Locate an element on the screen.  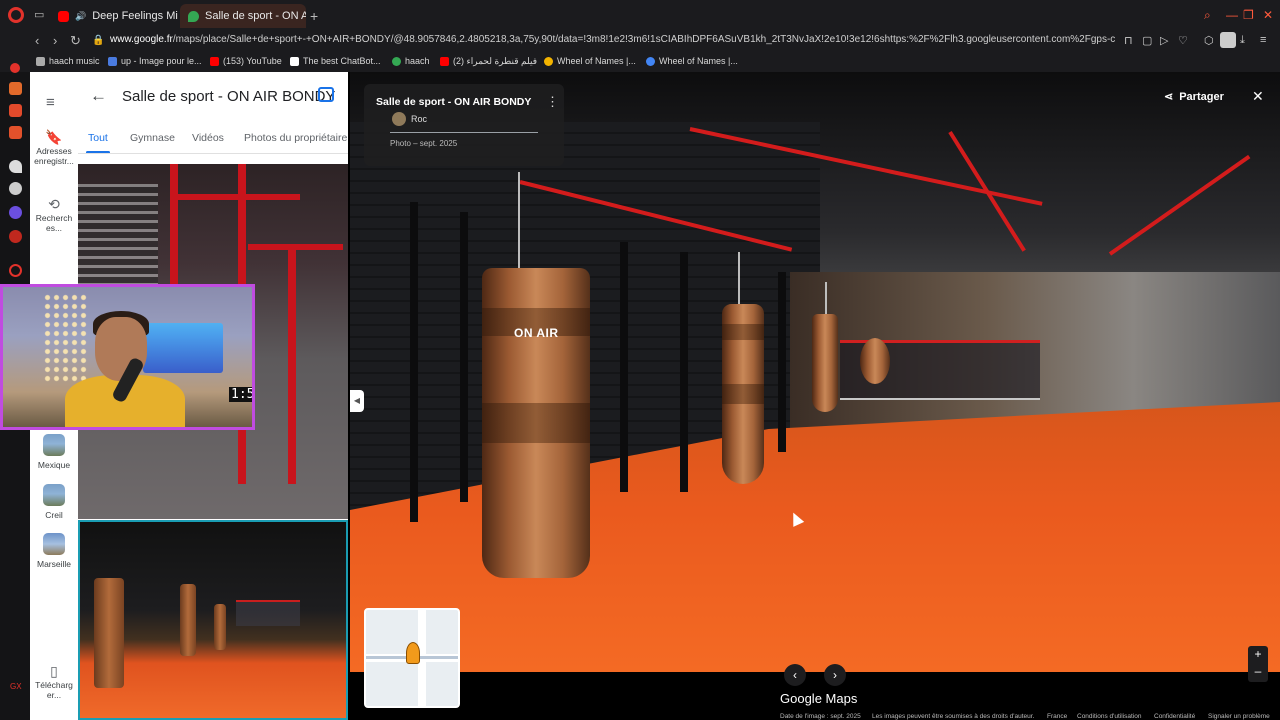
player-icon is located at coordinates (15, 270).